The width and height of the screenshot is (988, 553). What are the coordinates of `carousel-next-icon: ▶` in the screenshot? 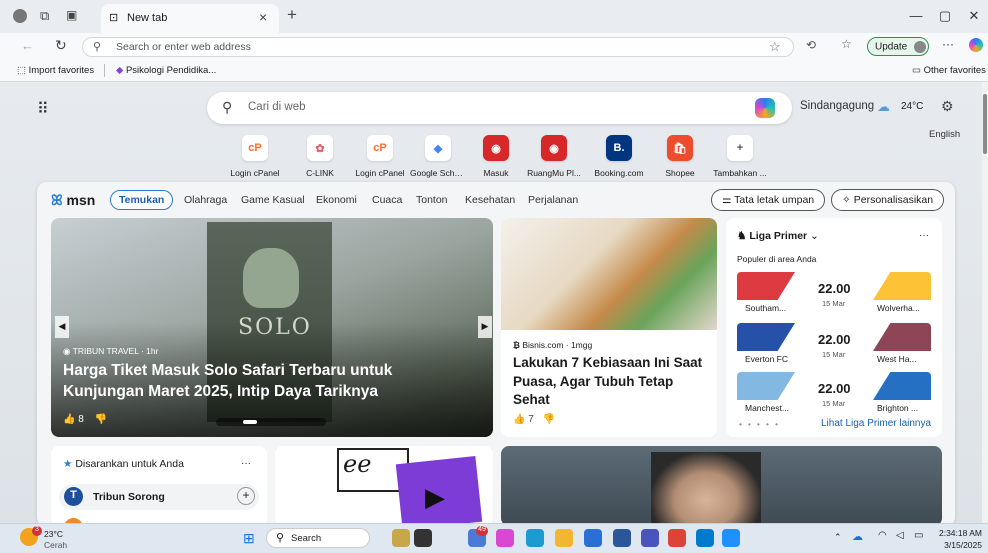 It's located at (485, 327).